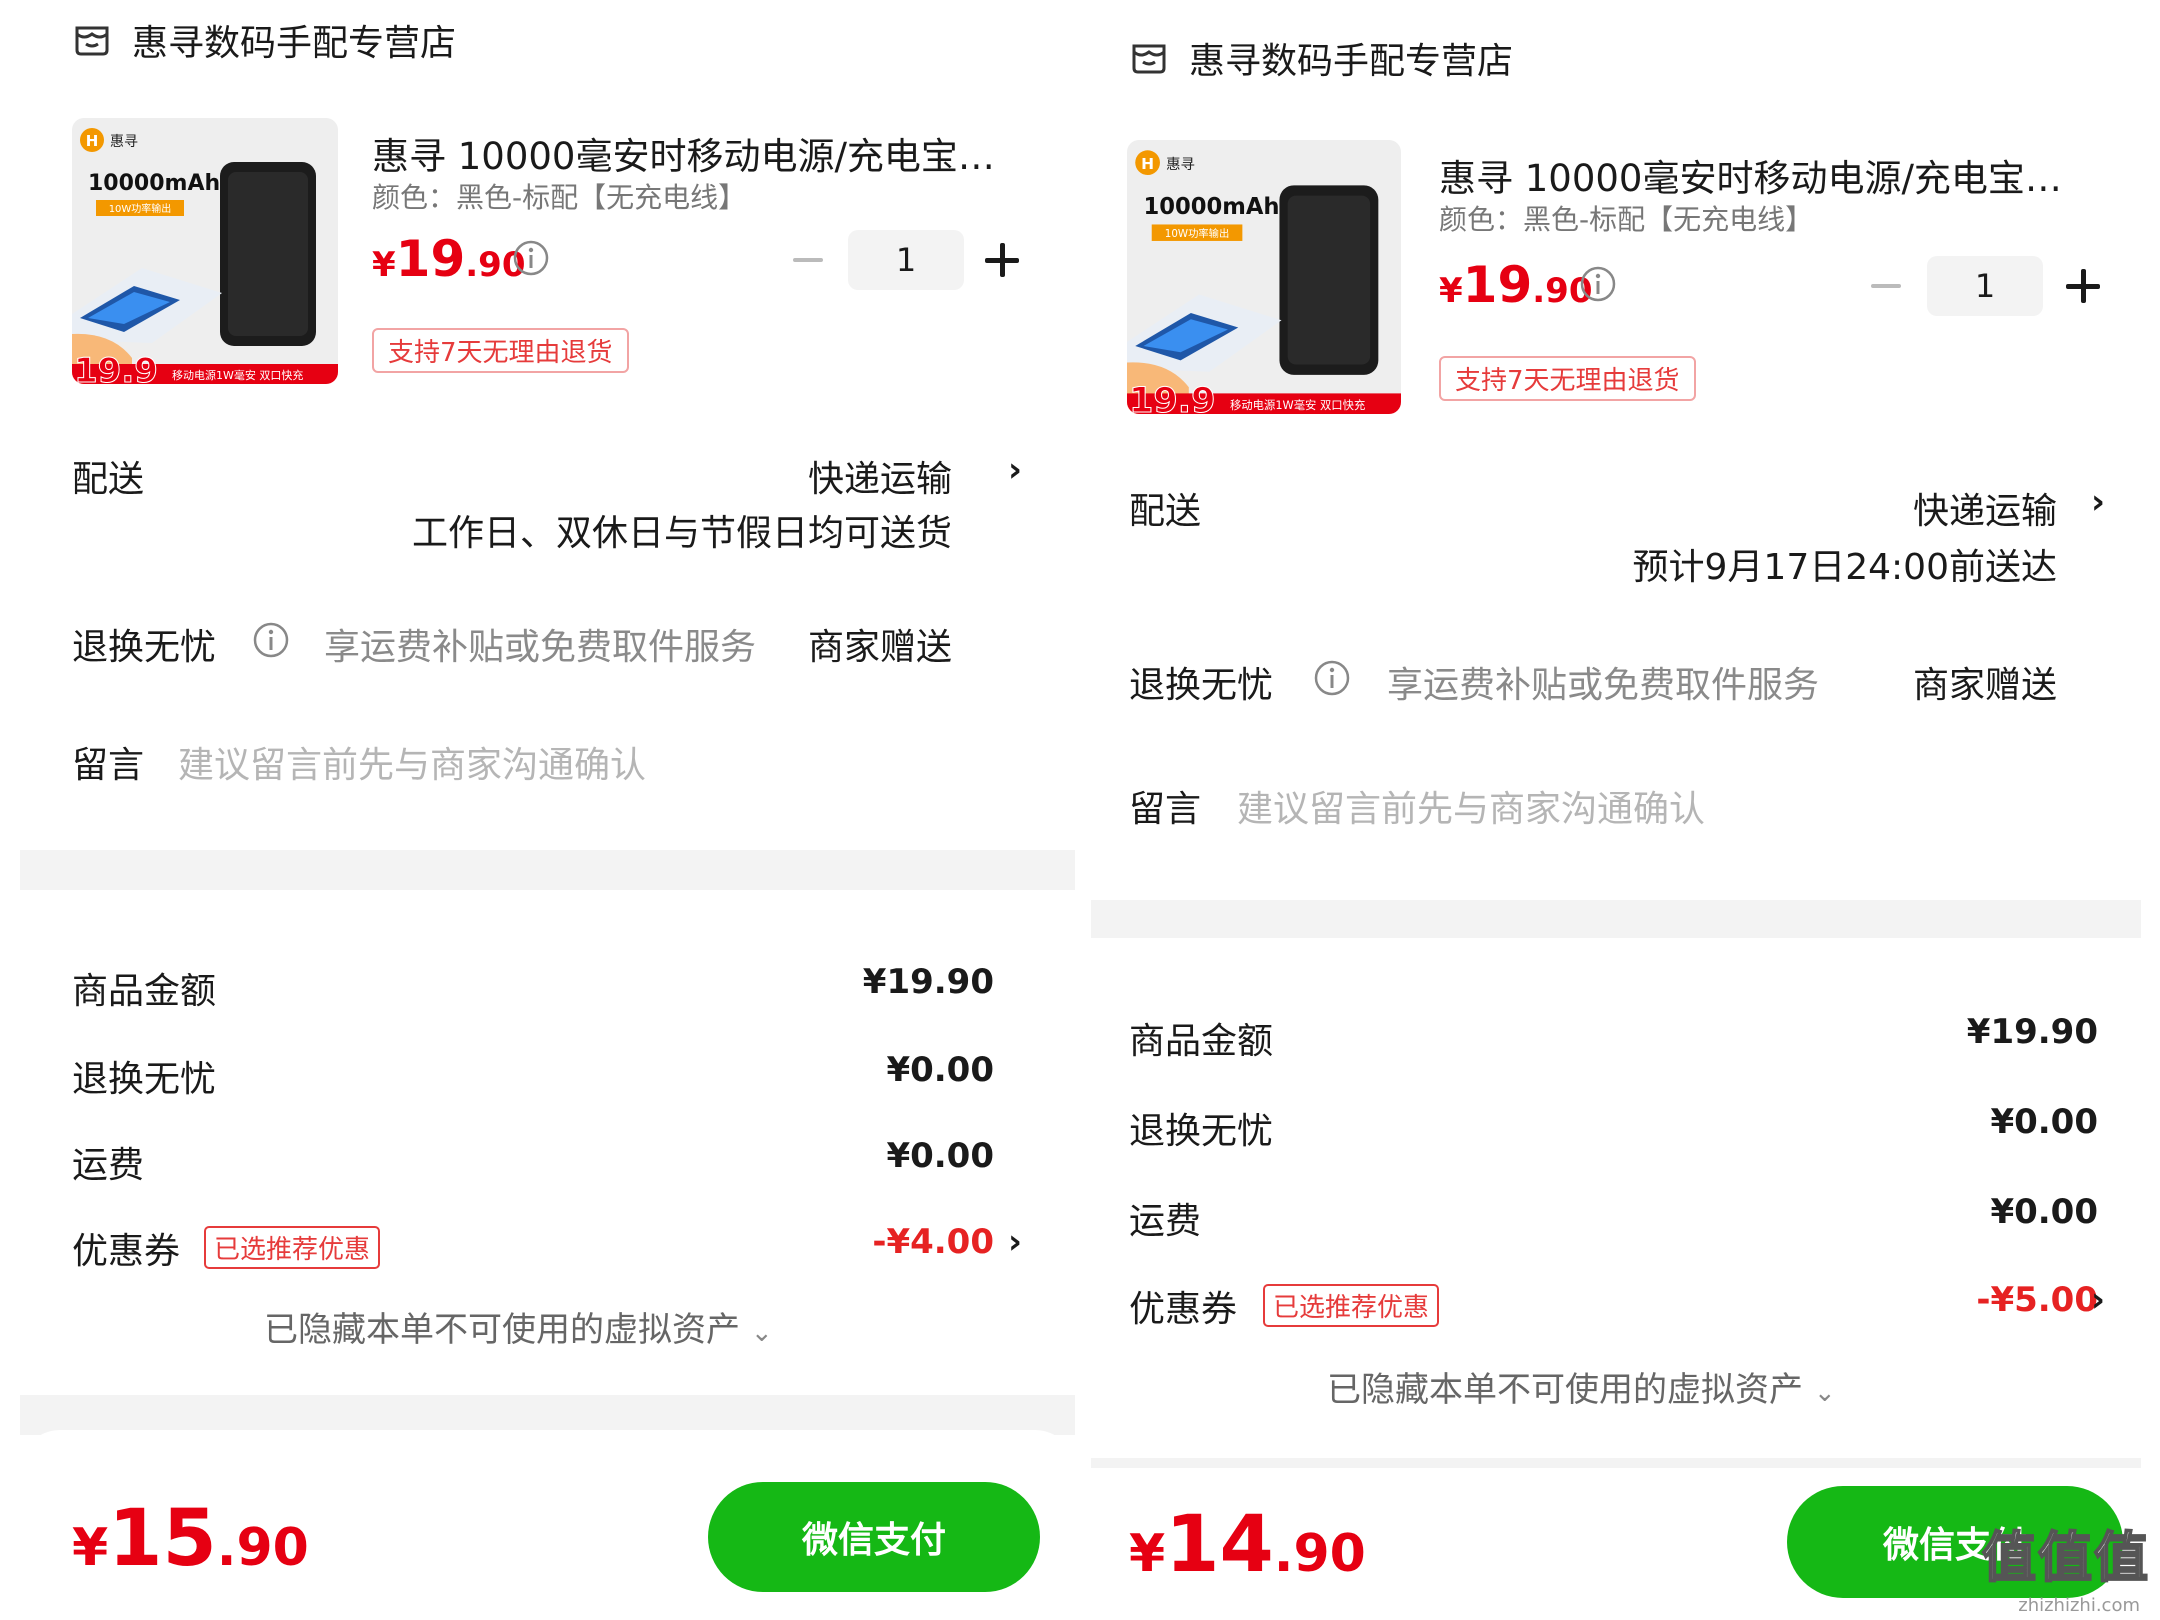 The height and width of the screenshot is (1620, 2160). Describe the element at coordinates (547, 1450) in the screenshot. I see `section-card-edge` at that location.